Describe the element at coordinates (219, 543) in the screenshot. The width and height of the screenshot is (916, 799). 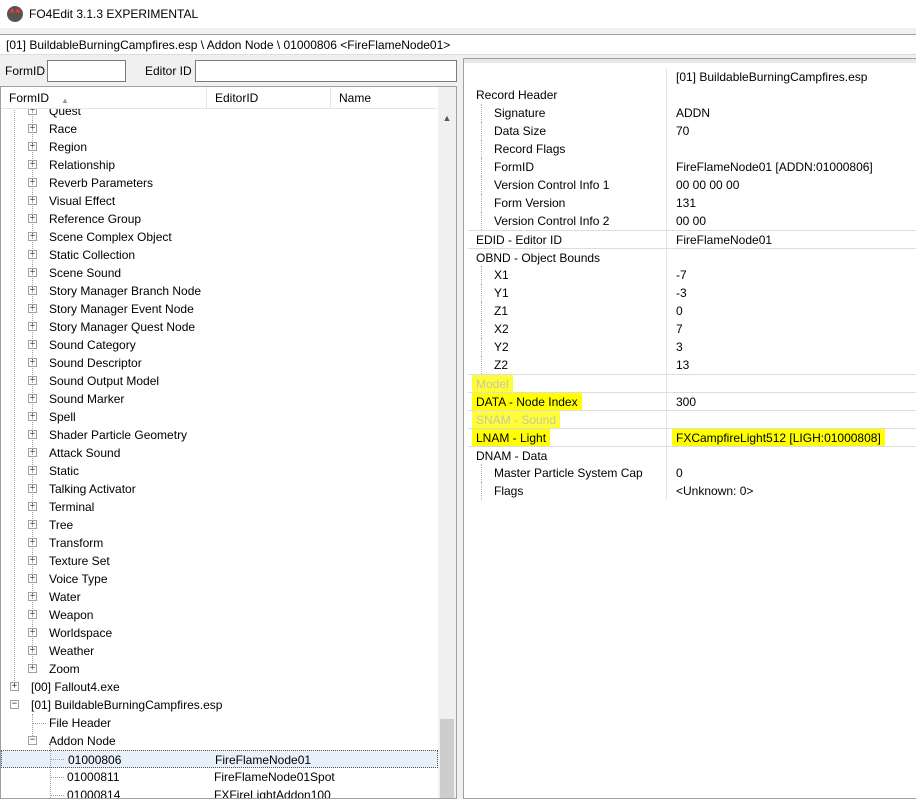
I see `tree-group-item: Transform` at that location.